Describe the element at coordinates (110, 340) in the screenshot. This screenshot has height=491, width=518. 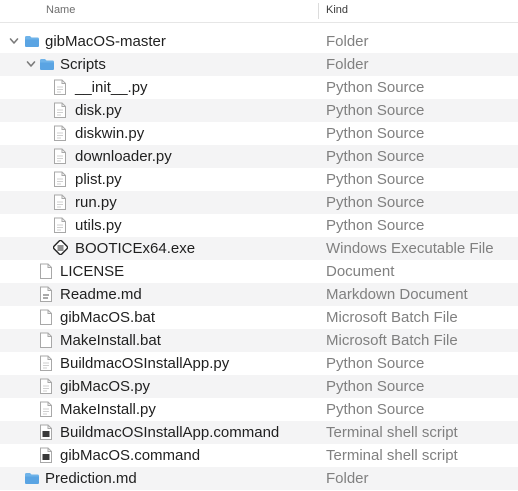
I see `file-name: MakeInstall.bat` at that location.